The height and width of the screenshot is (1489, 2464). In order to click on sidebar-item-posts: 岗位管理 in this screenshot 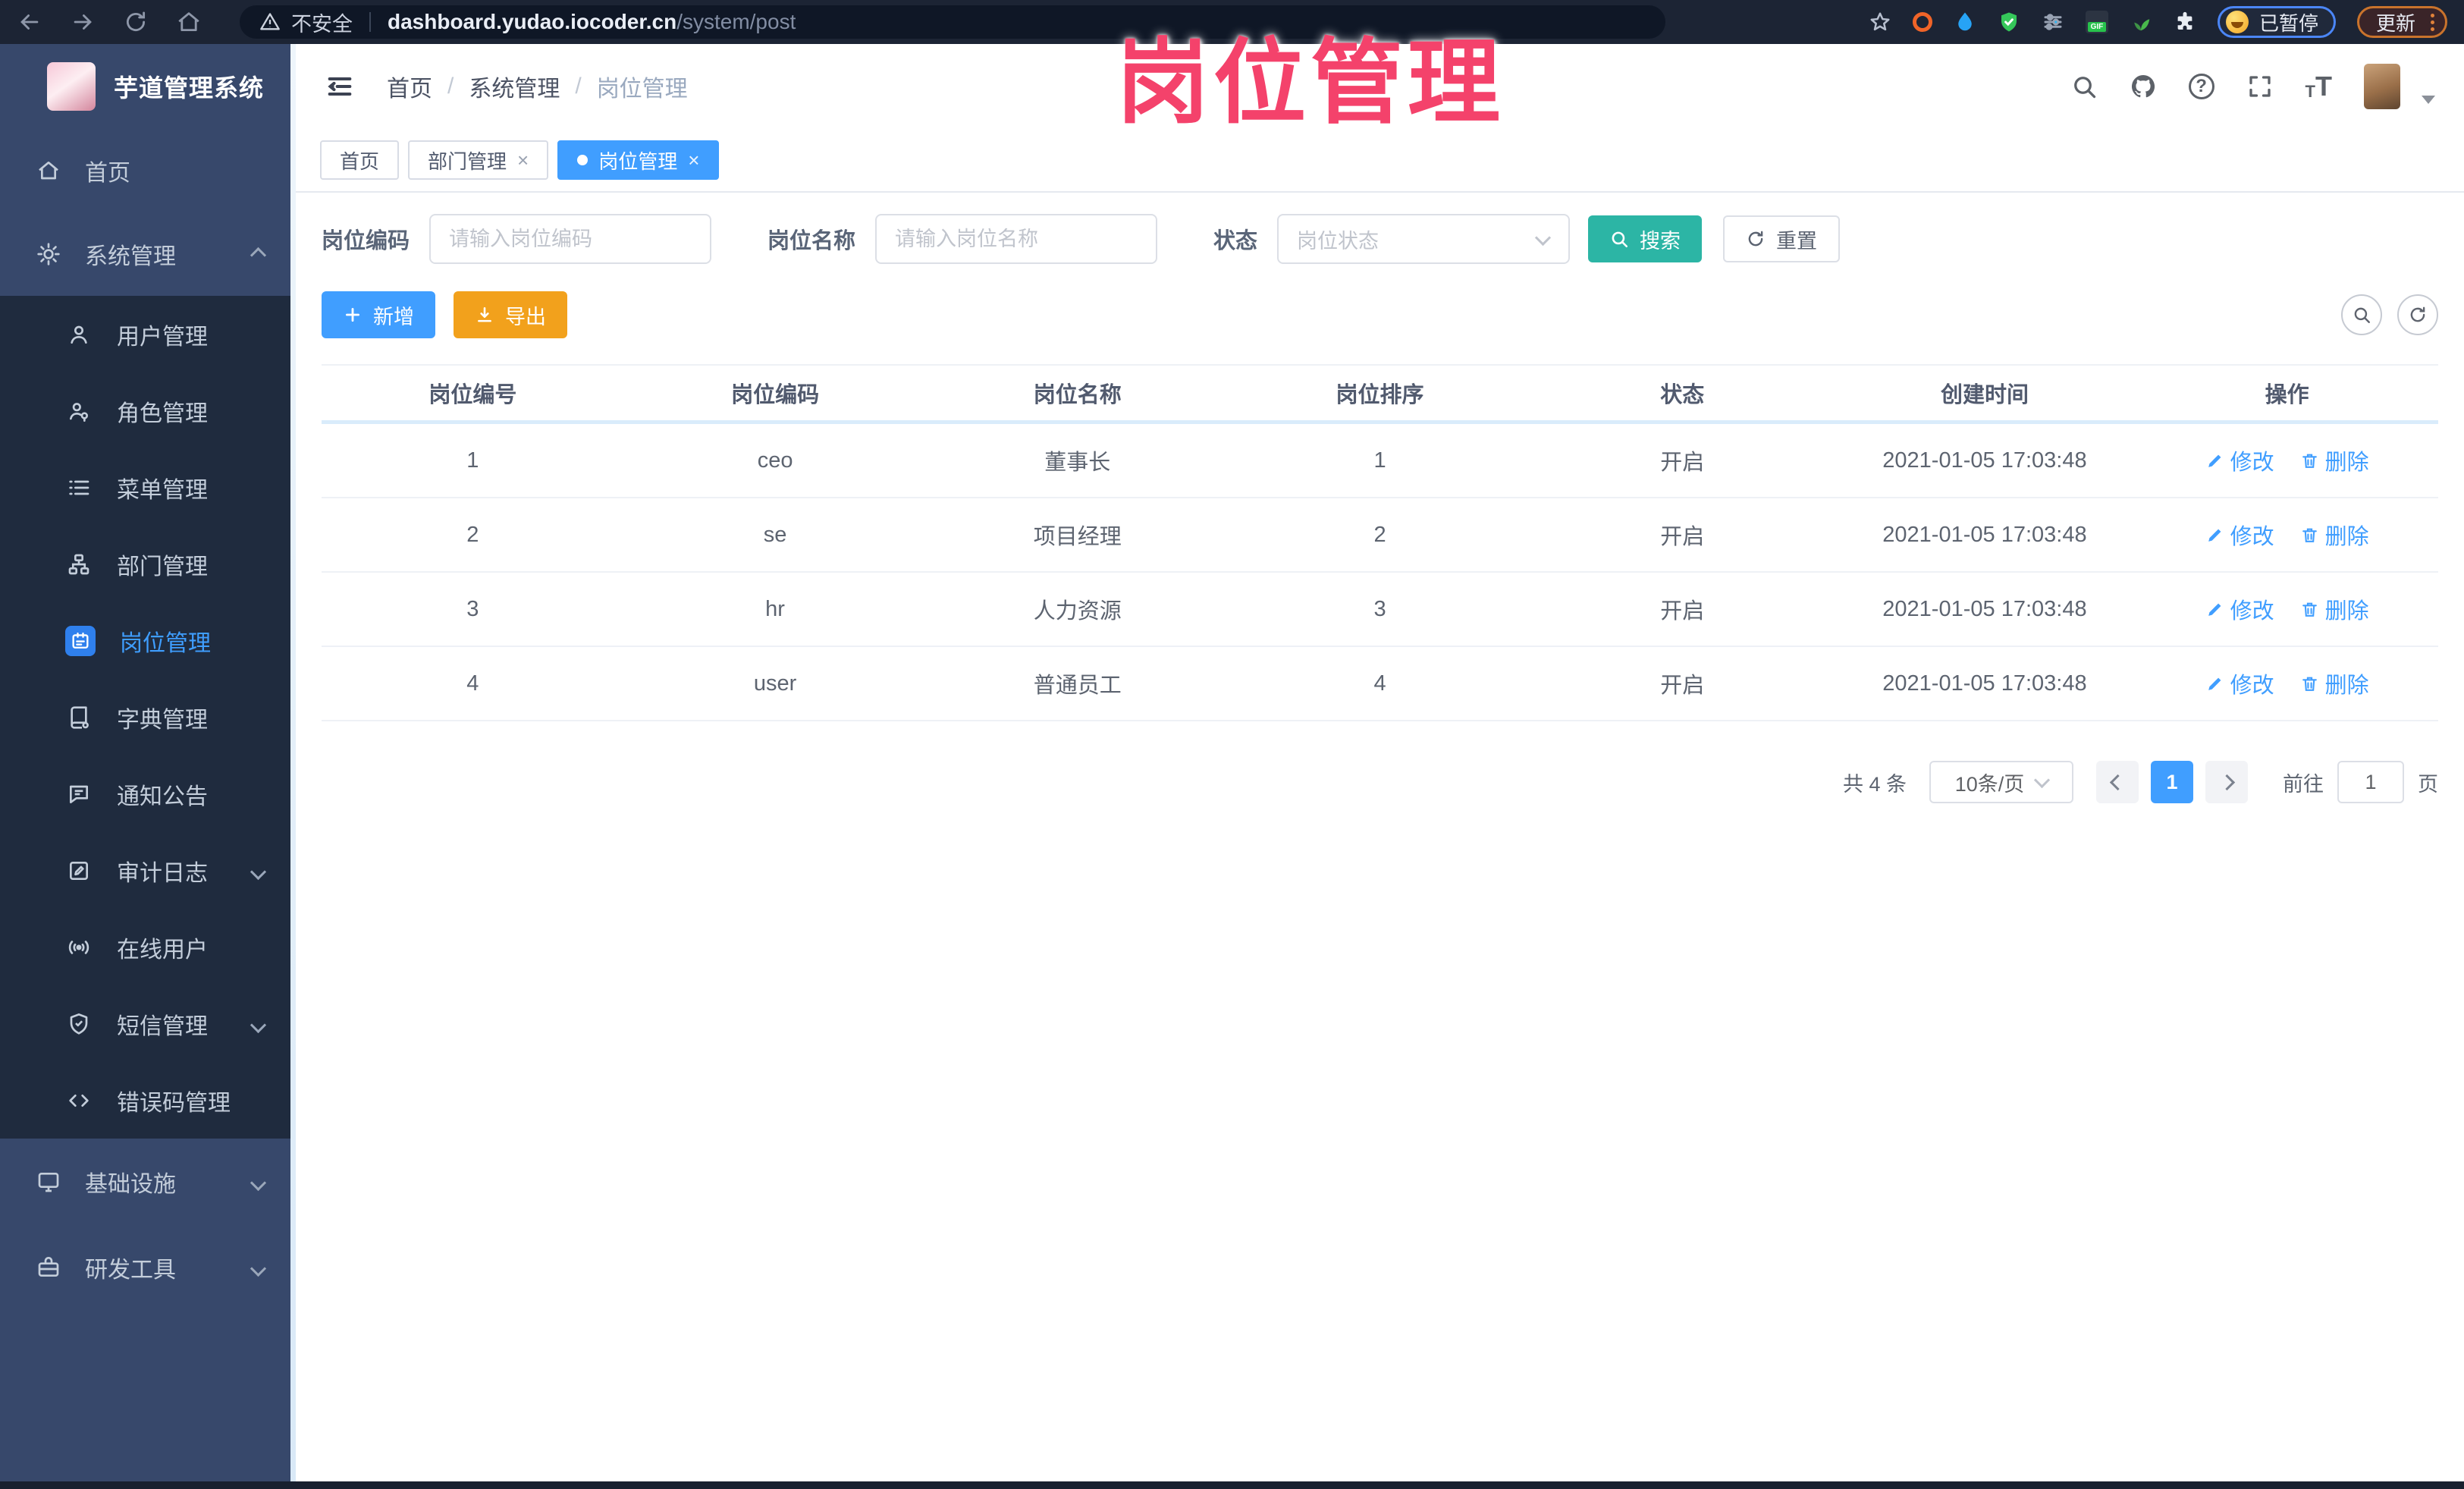, I will do `click(148, 640)`.